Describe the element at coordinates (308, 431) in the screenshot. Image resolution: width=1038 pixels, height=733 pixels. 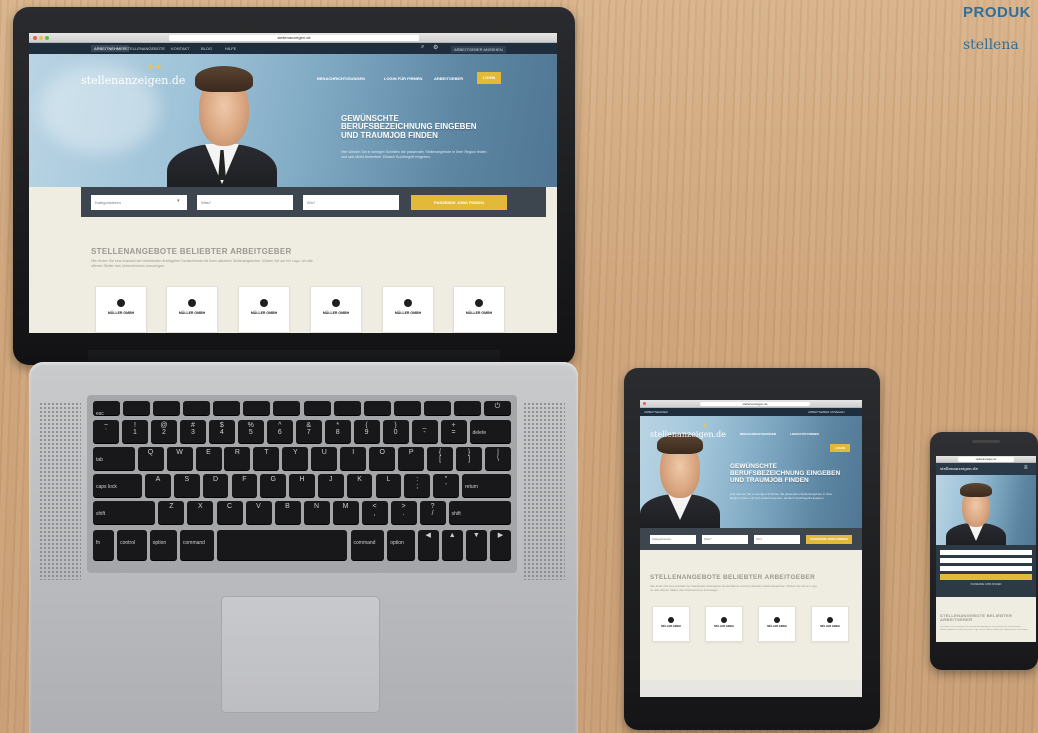
I see `key-&7: & 7` at that location.